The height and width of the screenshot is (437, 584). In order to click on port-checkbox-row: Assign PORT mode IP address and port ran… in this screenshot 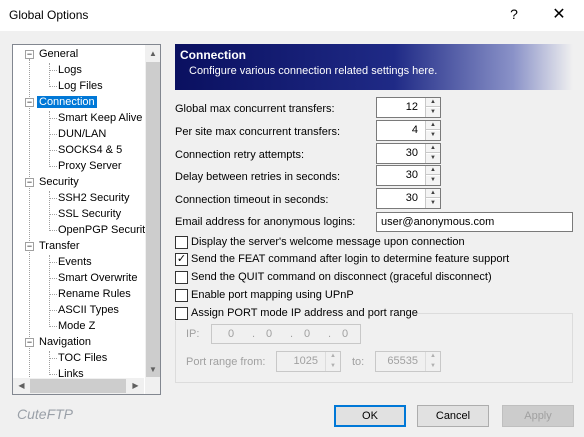, I will do `click(296, 313)`.